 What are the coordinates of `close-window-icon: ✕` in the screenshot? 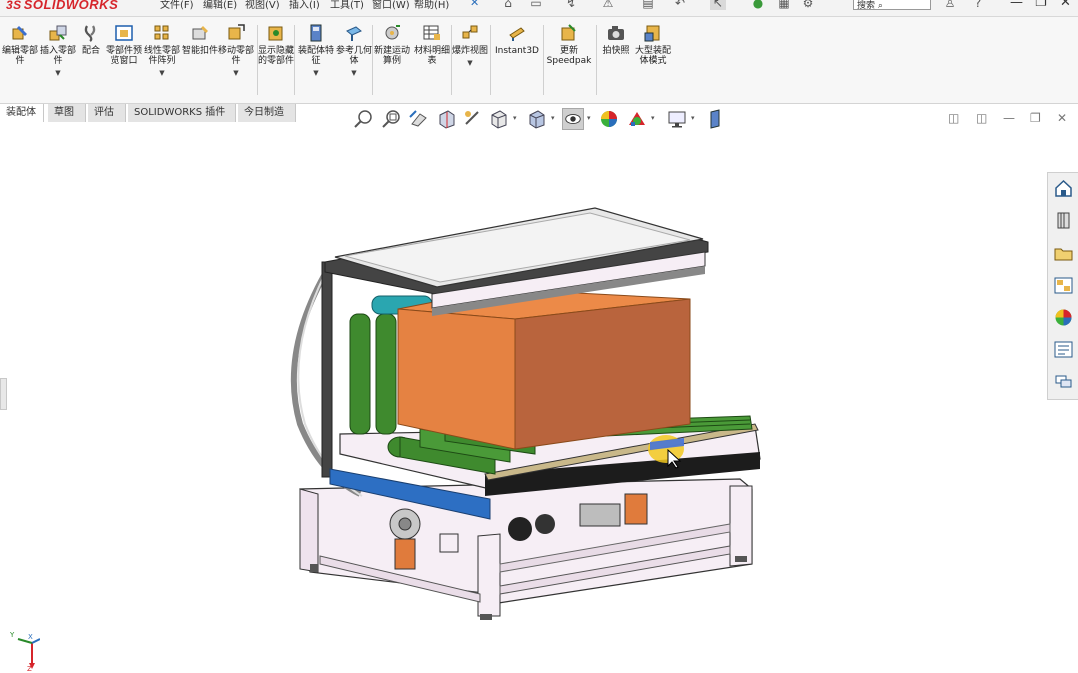 It's located at (1065, 5).